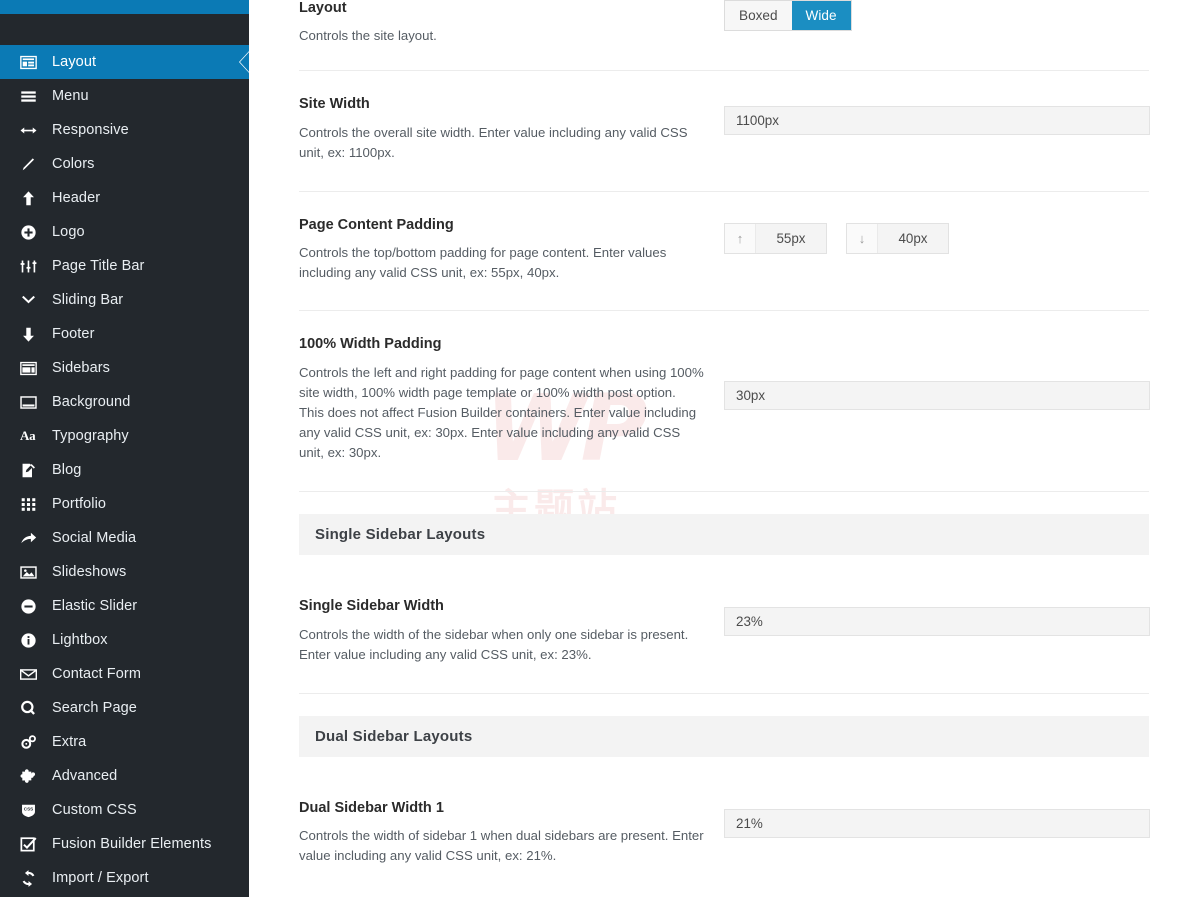  What do you see at coordinates (334, 104) in the screenshot?
I see `field-title: Site Width` at bounding box center [334, 104].